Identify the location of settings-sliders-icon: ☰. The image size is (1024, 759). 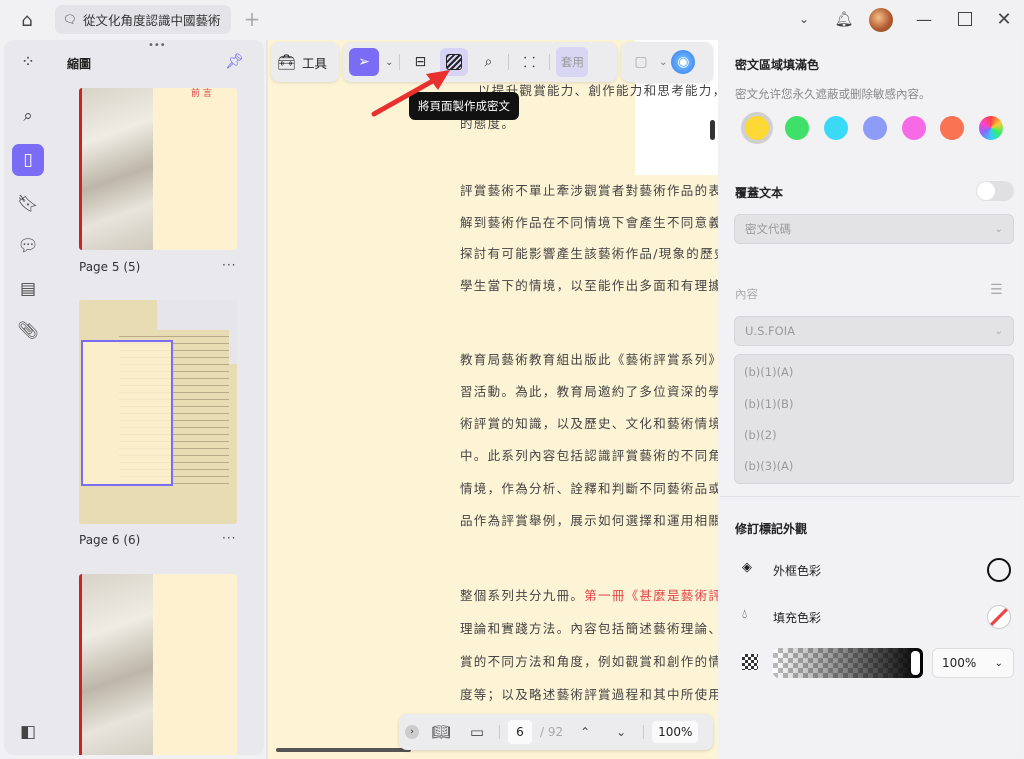
(996, 290).